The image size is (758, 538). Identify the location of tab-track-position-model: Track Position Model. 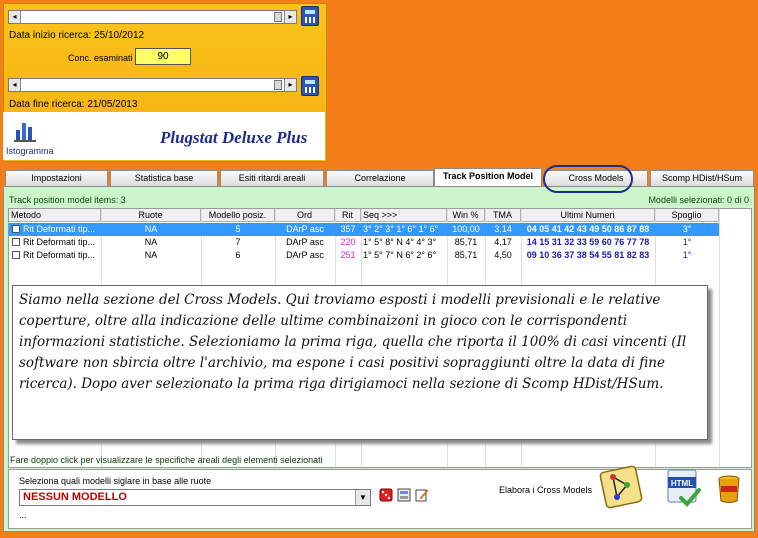
(488, 177).